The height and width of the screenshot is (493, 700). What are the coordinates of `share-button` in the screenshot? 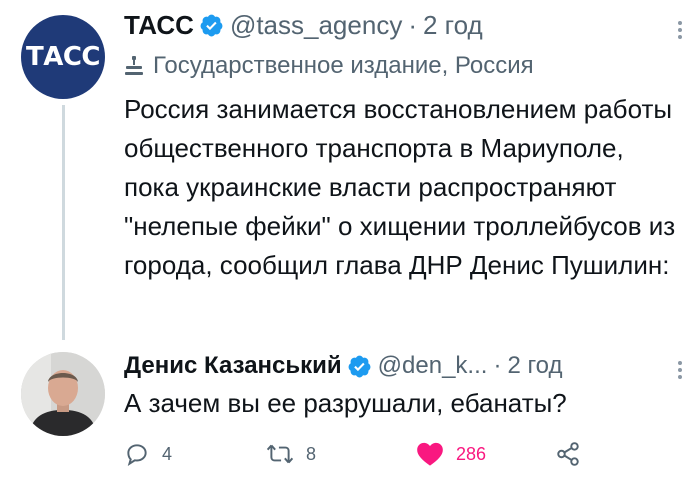 It's located at (574, 454).